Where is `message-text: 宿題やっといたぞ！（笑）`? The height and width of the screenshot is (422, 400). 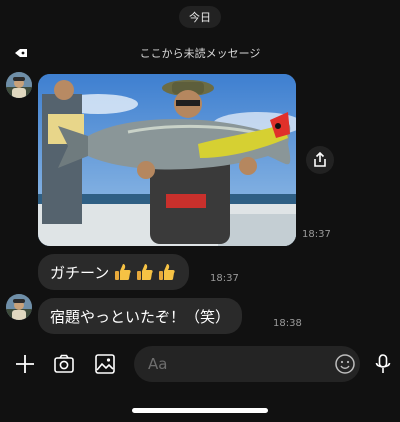
message-text: 宿題やっといたぞ！（笑） is located at coordinates (140, 316).